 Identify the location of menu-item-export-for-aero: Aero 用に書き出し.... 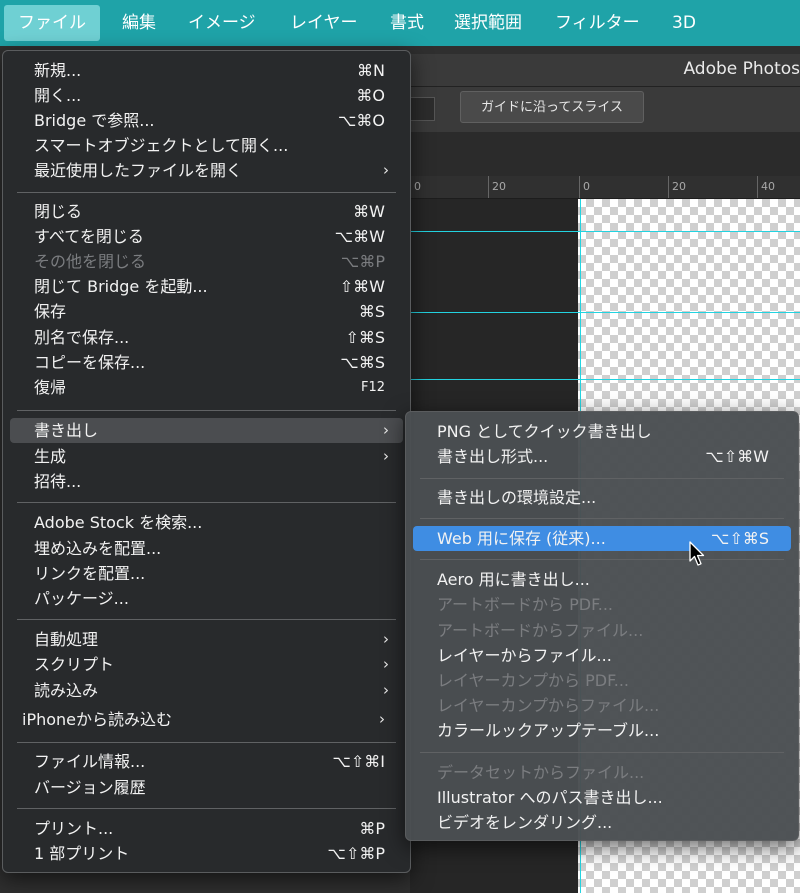
(602, 579).